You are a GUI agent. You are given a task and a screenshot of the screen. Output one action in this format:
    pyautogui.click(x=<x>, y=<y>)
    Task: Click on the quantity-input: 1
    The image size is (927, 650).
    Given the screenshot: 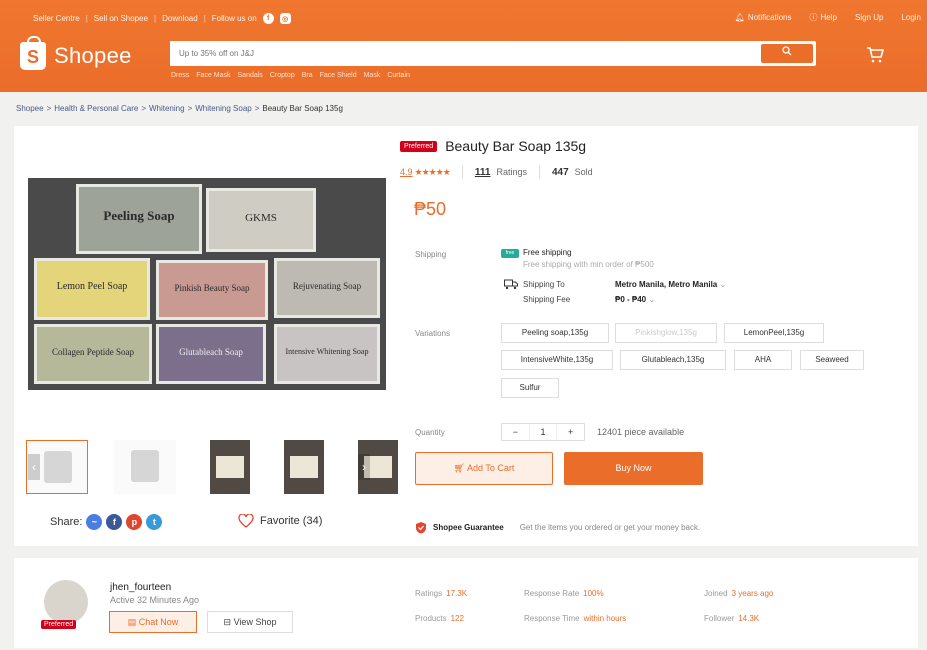 What is the action you would take?
    pyautogui.click(x=543, y=432)
    